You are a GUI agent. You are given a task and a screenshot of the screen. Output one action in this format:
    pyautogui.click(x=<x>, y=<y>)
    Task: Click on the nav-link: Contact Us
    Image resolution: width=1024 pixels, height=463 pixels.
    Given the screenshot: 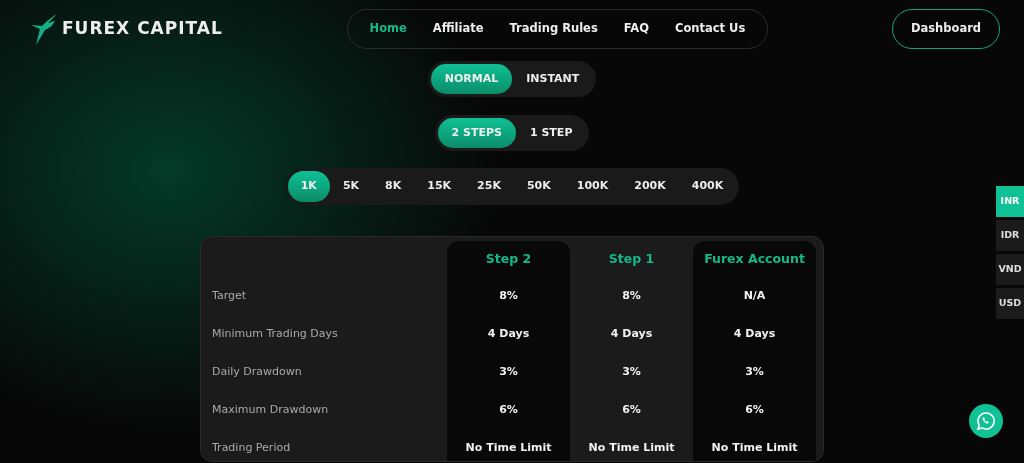 What is the action you would take?
    pyautogui.click(x=710, y=29)
    